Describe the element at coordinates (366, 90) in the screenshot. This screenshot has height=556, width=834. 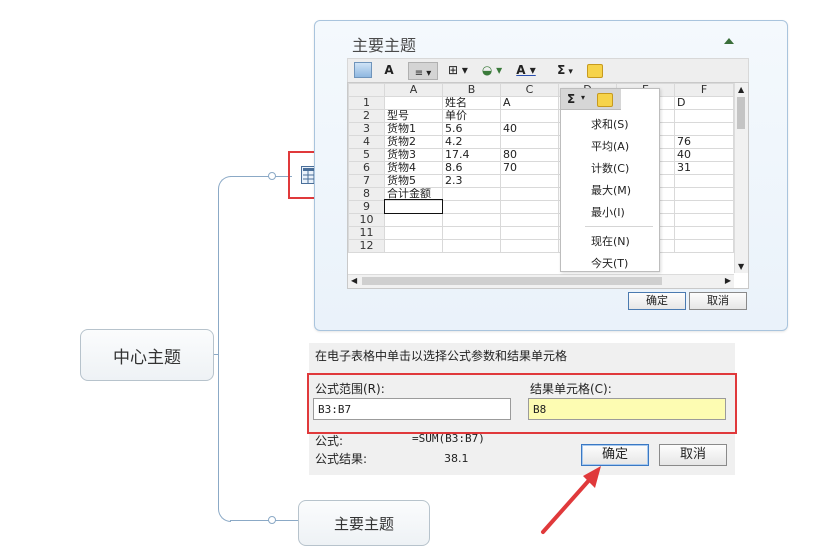
I see `corner-cell` at that location.